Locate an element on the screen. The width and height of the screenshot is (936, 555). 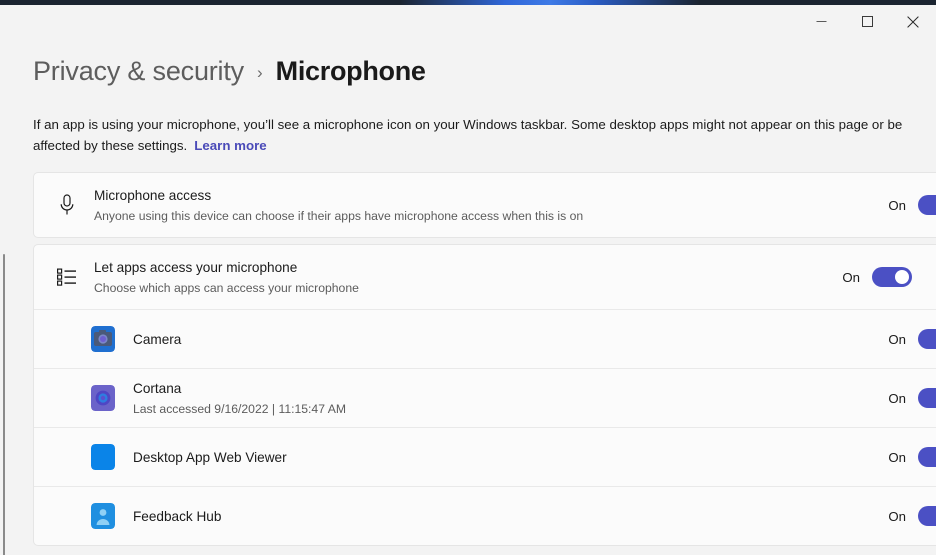
camera-app-controls: On is located at coordinates (912, 339).